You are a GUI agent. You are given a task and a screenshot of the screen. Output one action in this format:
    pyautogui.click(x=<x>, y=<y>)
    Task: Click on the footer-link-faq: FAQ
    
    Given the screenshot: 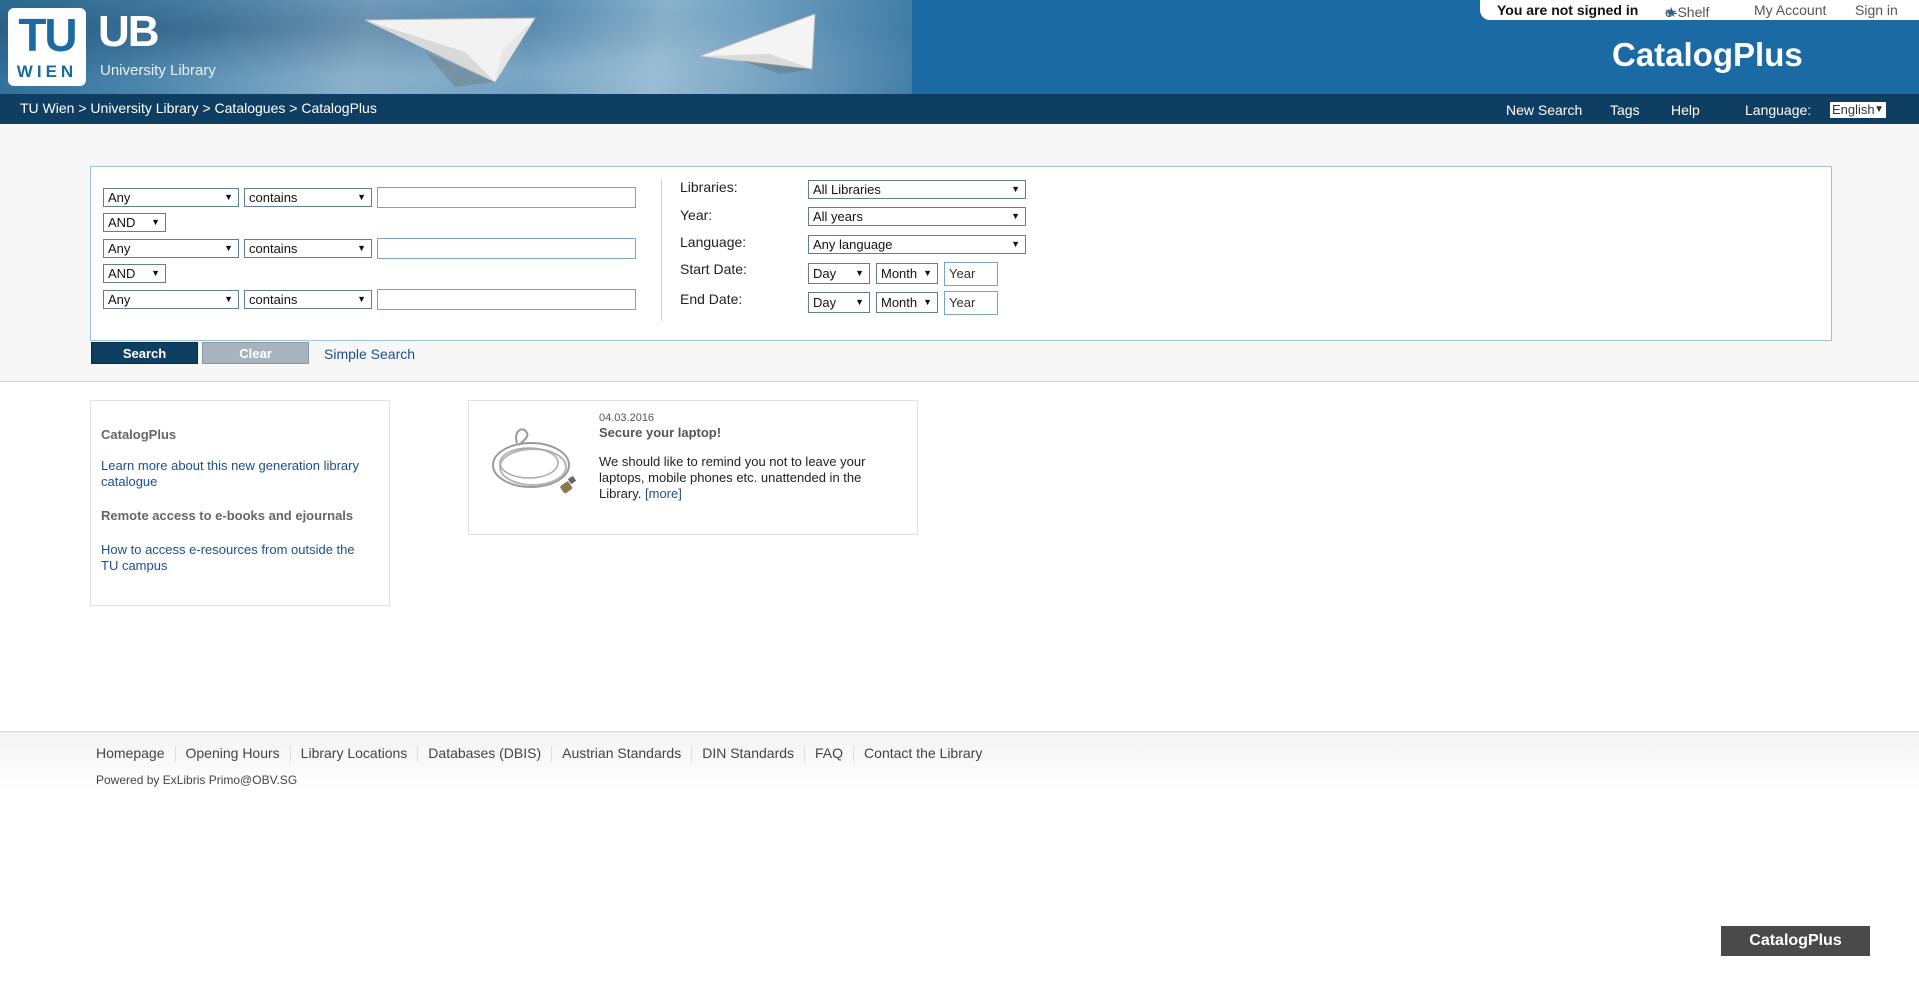 What is the action you would take?
    pyautogui.click(x=829, y=753)
    